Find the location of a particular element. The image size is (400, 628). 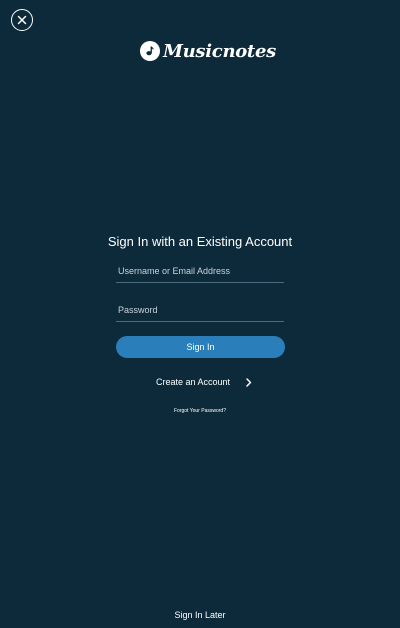

music-note-logo-icon is located at coordinates (150, 51).